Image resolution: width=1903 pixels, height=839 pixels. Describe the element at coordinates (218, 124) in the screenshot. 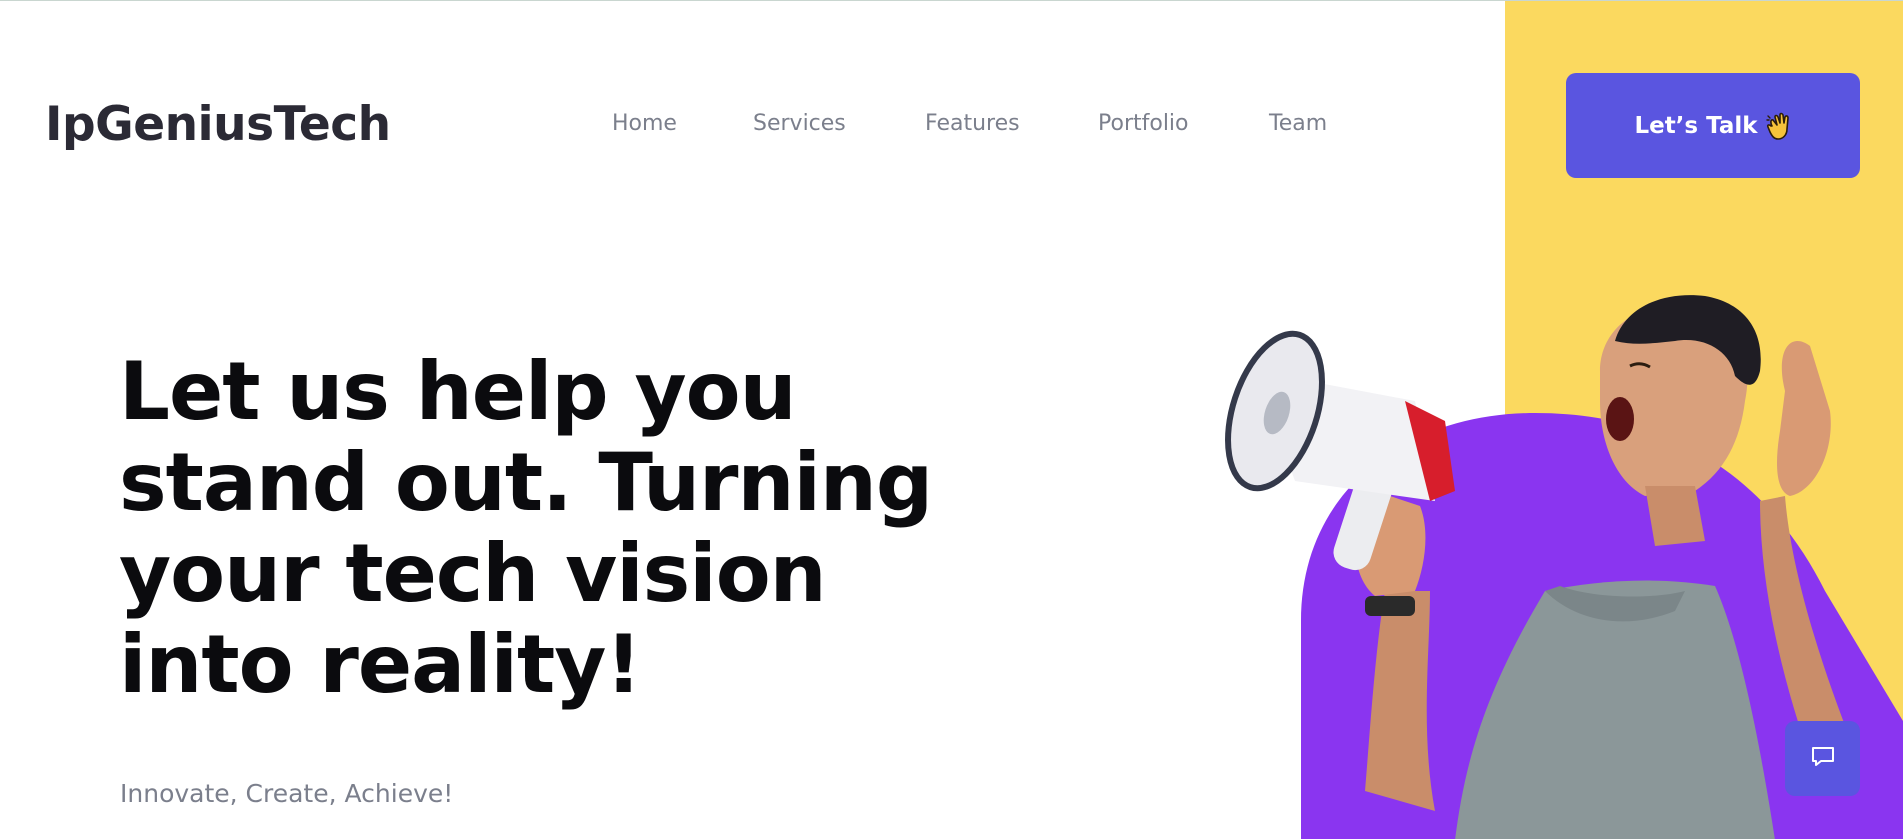

I see `site-logo: IpGeniusTech` at that location.